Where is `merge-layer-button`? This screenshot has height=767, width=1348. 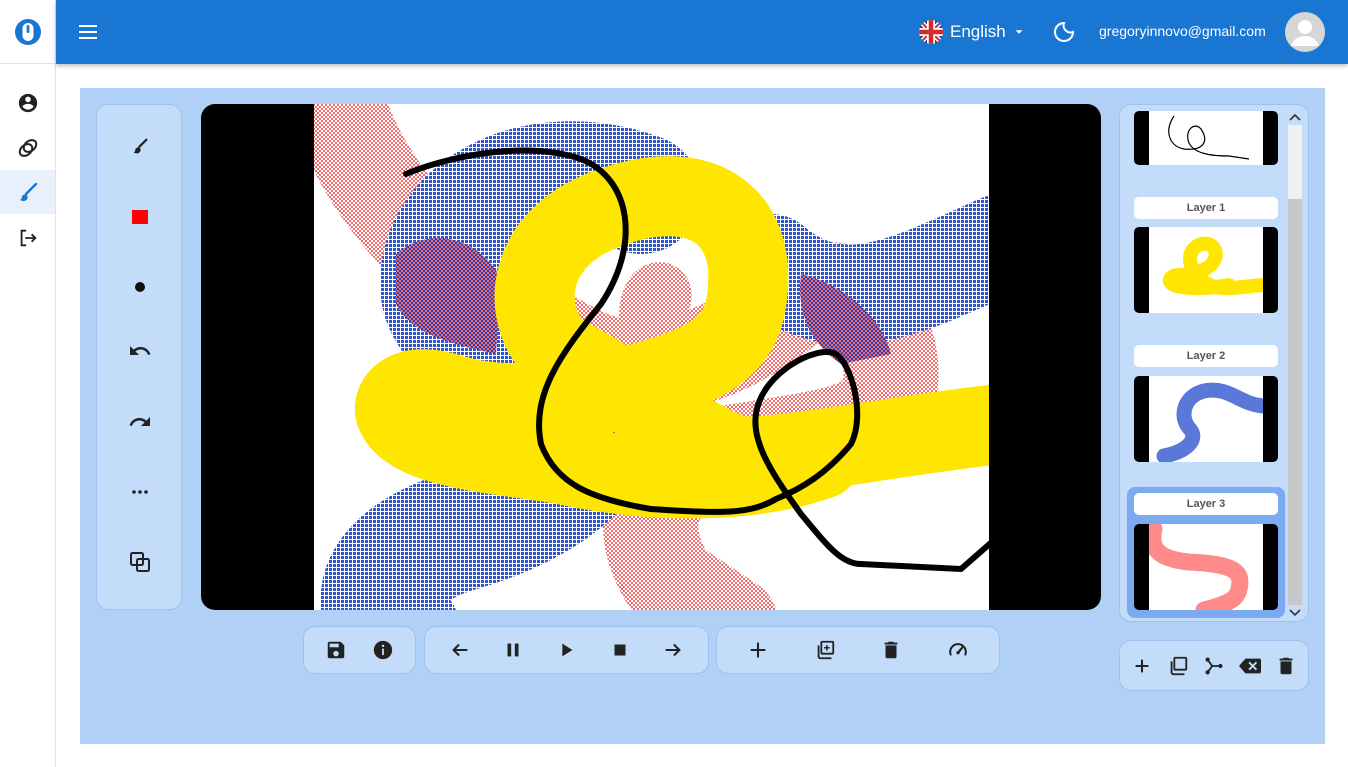
merge-layer-button is located at coordinates (1214, 666).